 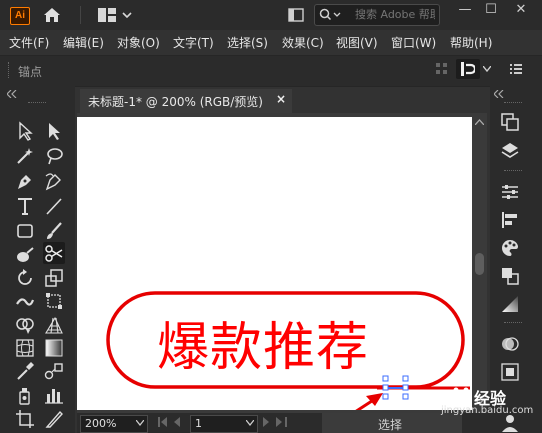 I want to click on line-segment-tool-icon, so click(x=54, y=206).